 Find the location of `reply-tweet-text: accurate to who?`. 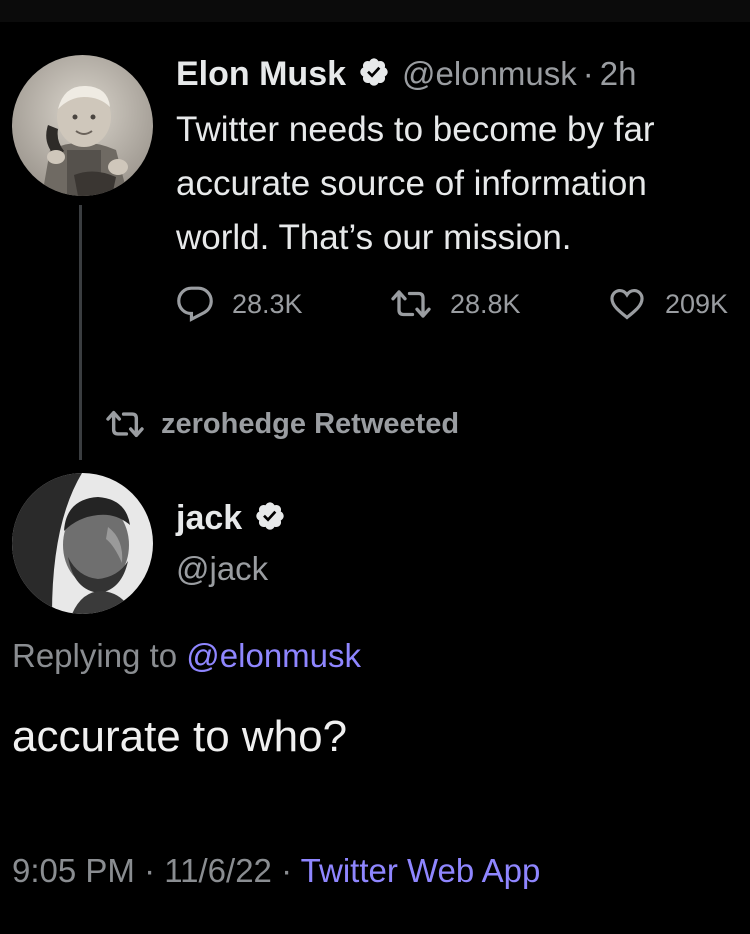

reply-tweet-text: accurate to who? is located at coordinates (180, 736).